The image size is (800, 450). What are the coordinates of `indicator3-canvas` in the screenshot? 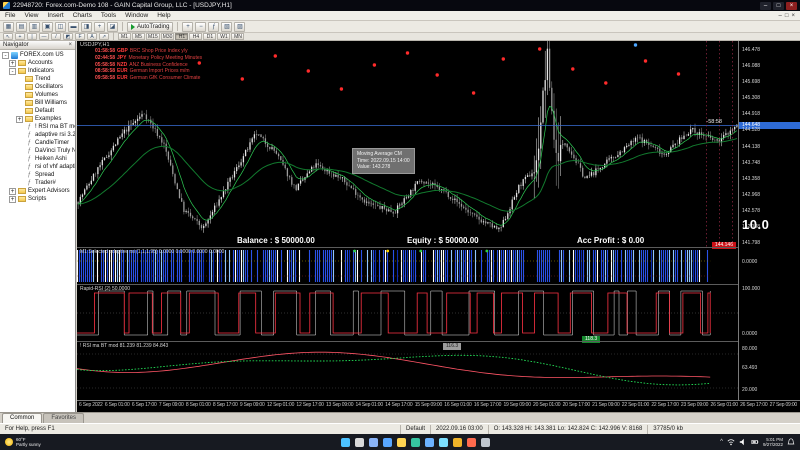 It's located at (407, 371).